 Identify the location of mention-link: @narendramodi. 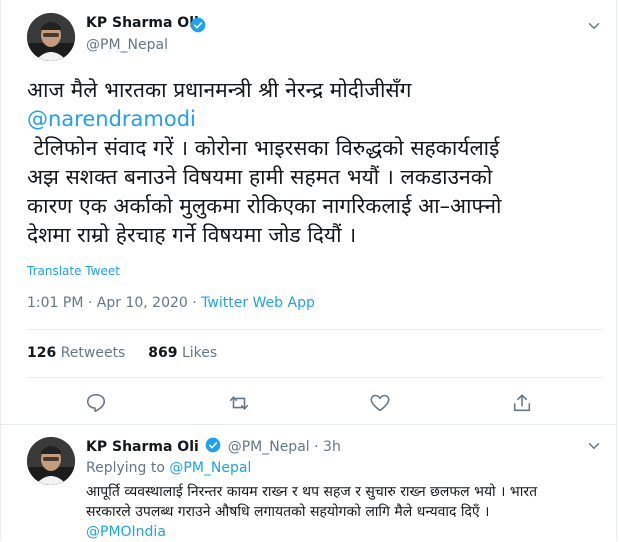
(312, 119).